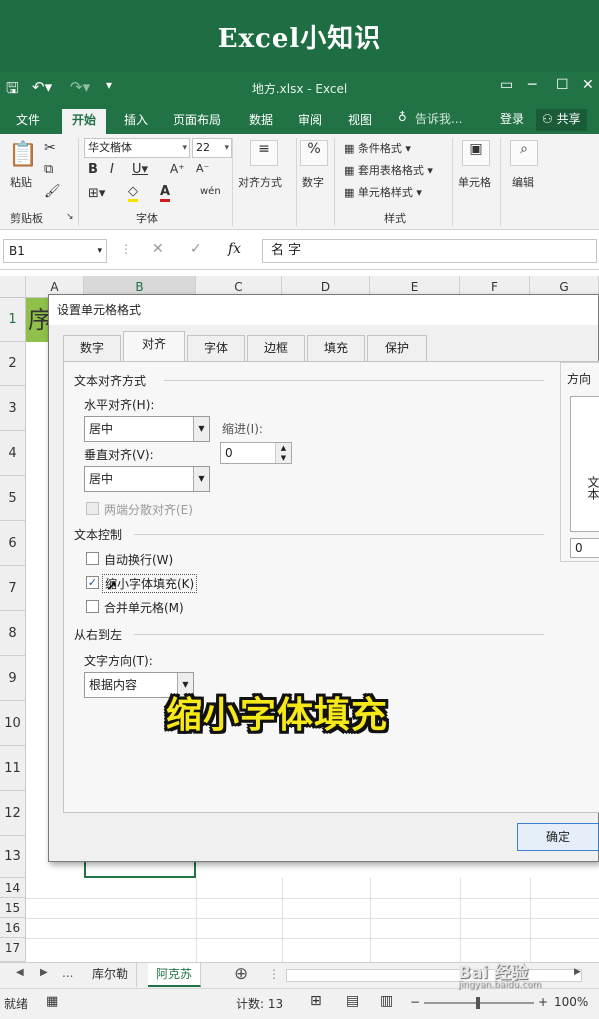  What do you see at coordinates (84, 121) in the screenshot?
I see `tab-home: 开始` at bounding box center [84, 121].